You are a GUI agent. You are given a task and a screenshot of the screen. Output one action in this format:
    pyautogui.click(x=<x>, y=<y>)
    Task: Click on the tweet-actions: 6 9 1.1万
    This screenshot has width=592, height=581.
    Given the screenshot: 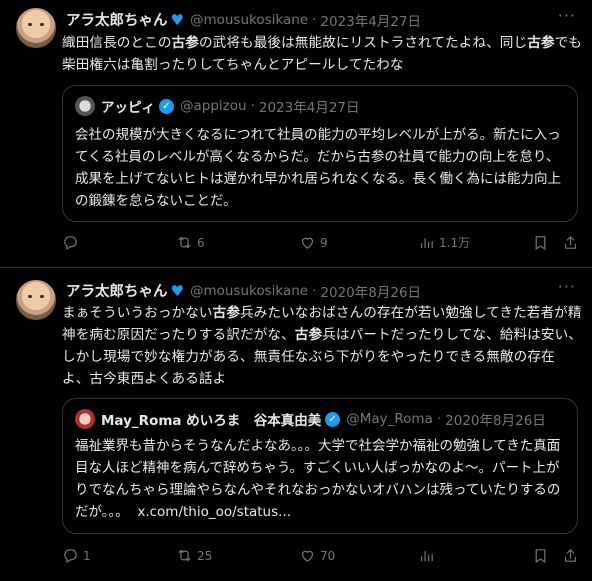 What is the action you would take?
    pyautogui.click(x=322, y=245)
    